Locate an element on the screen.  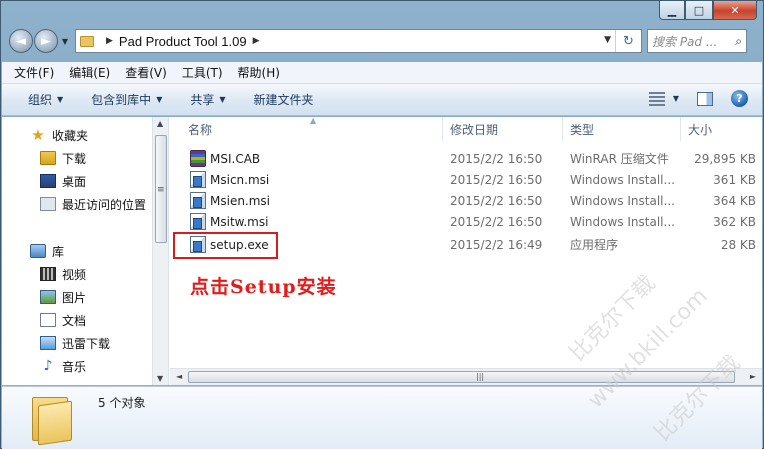
menu-help: 帮助(H) is located at coordinates (259, 72).